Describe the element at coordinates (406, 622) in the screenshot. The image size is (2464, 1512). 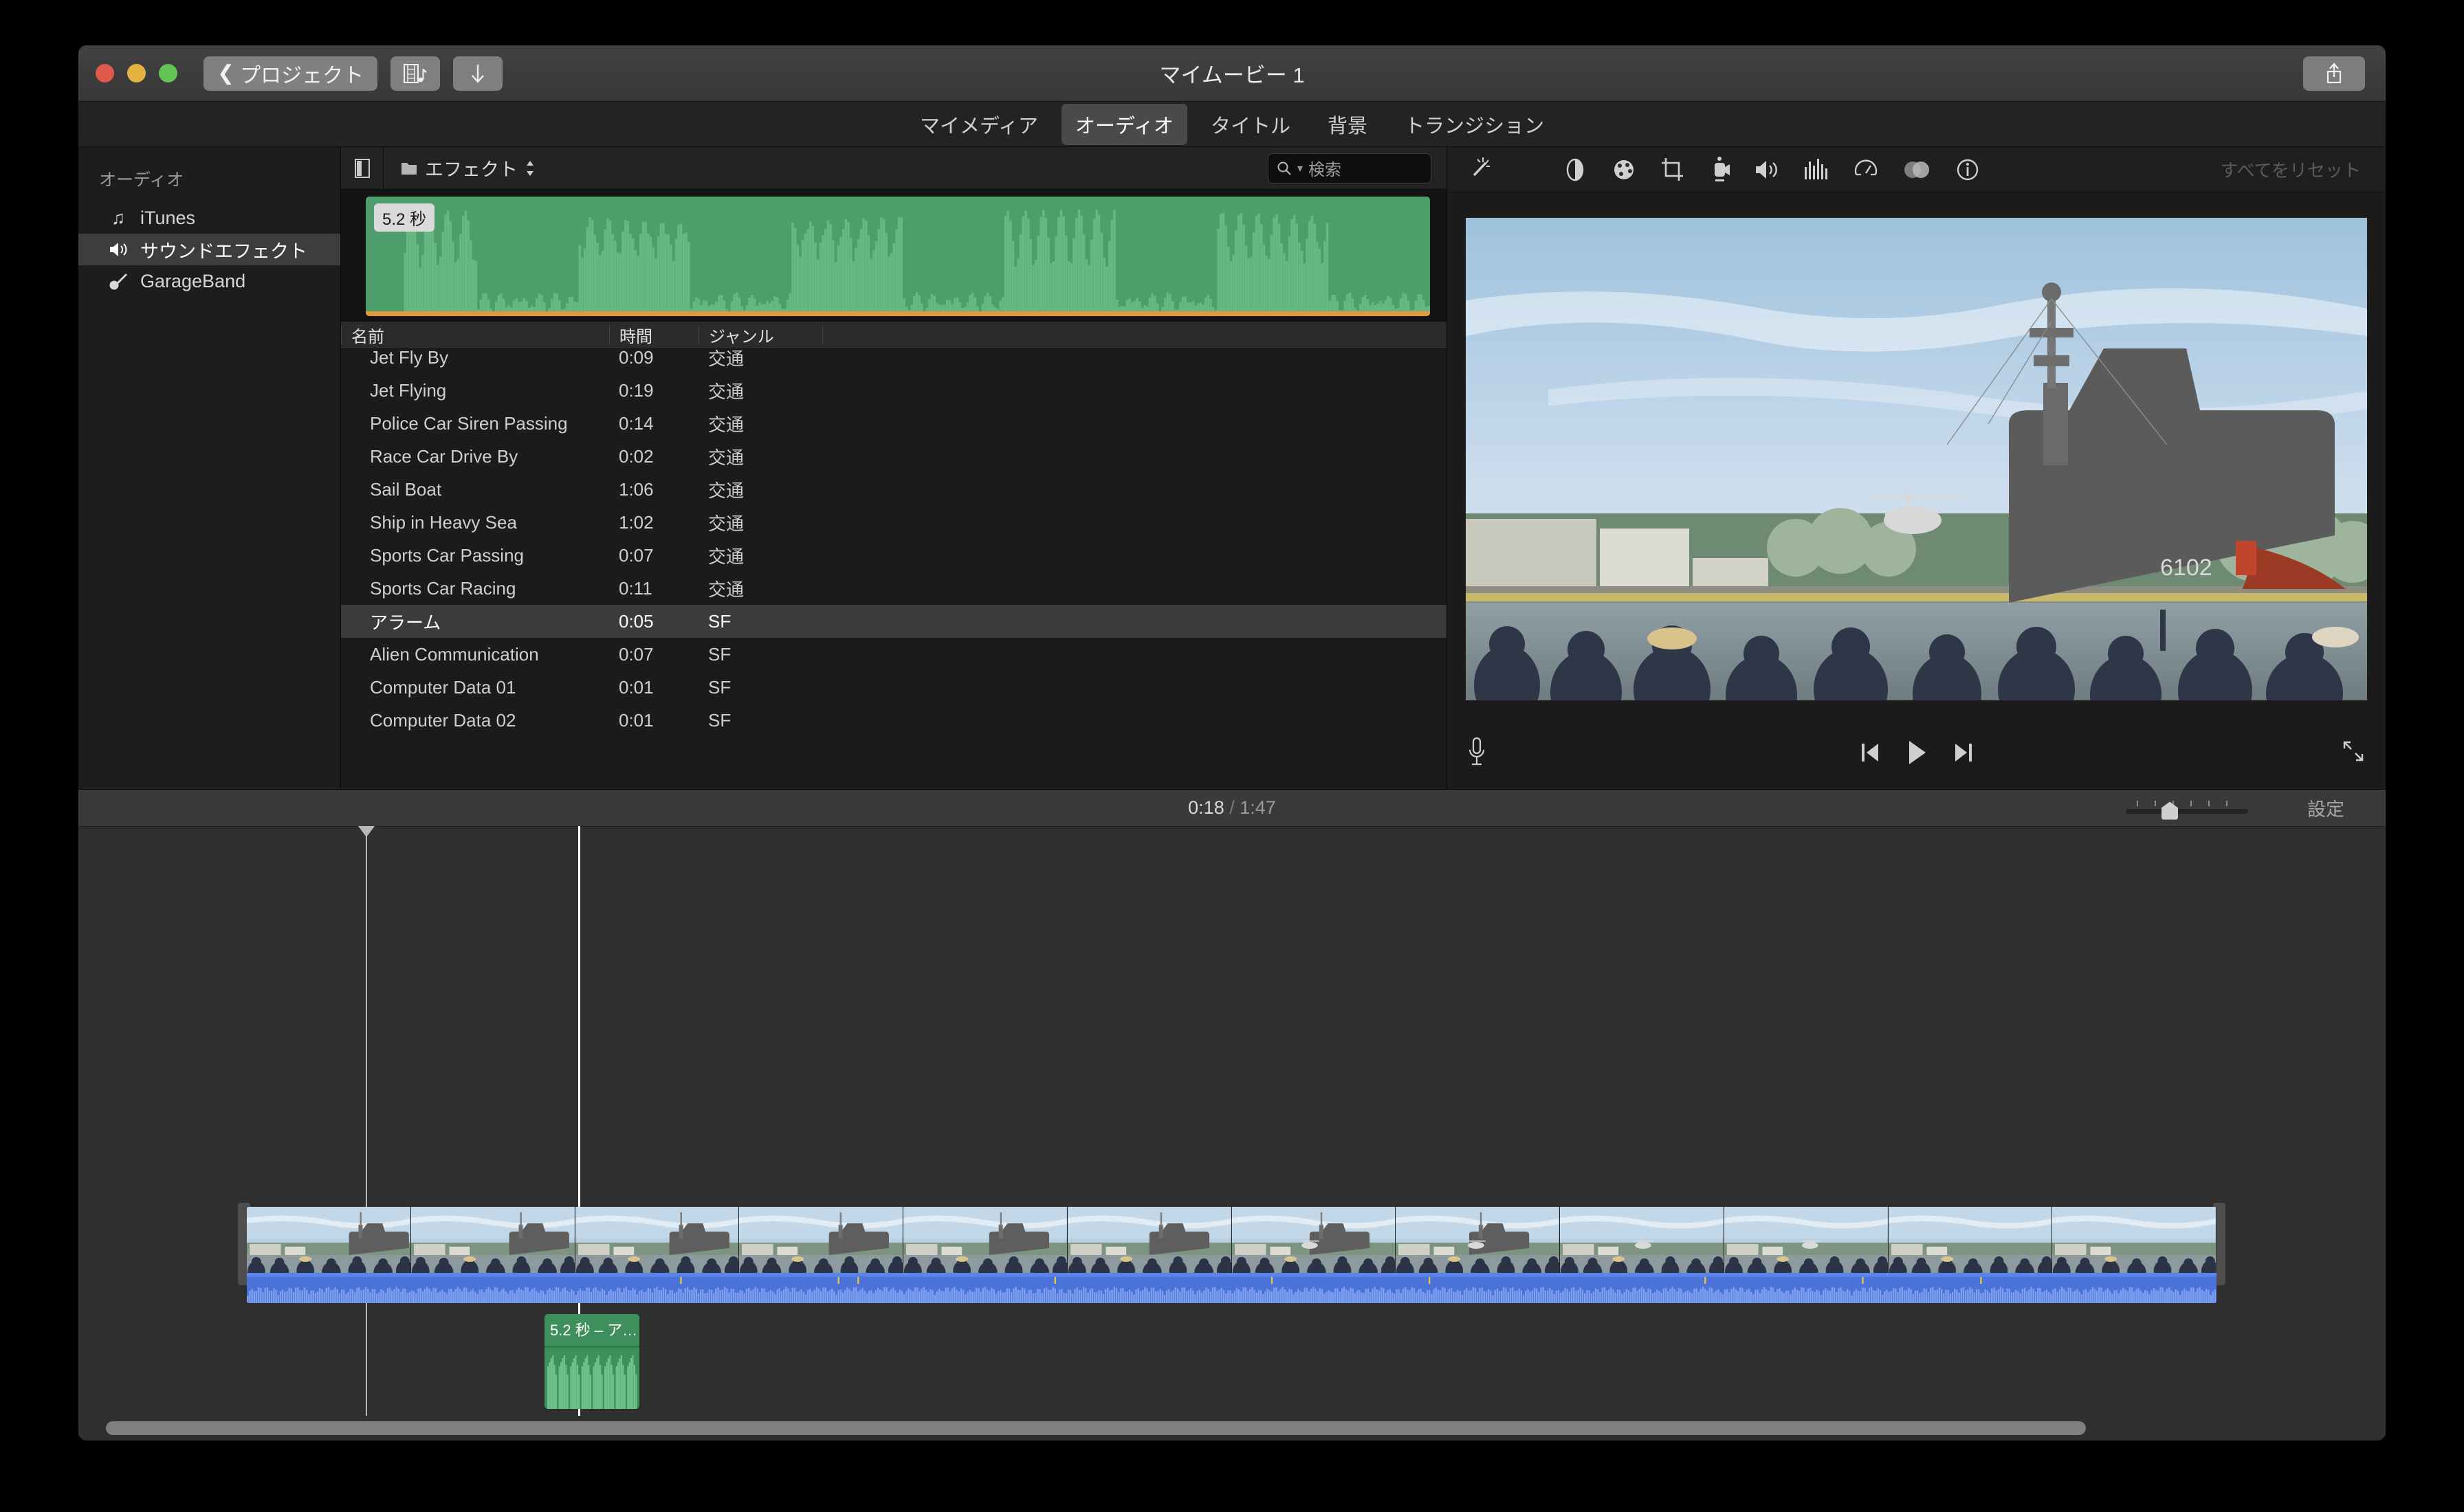
I see `row-name: アラーム` at that location.